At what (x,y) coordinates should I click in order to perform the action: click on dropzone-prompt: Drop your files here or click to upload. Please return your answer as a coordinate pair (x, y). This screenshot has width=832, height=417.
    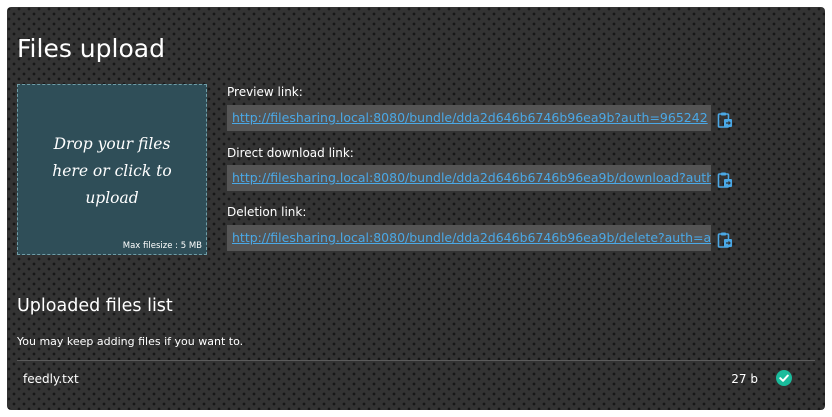
    Looking at the image, I should click on (112, 171).